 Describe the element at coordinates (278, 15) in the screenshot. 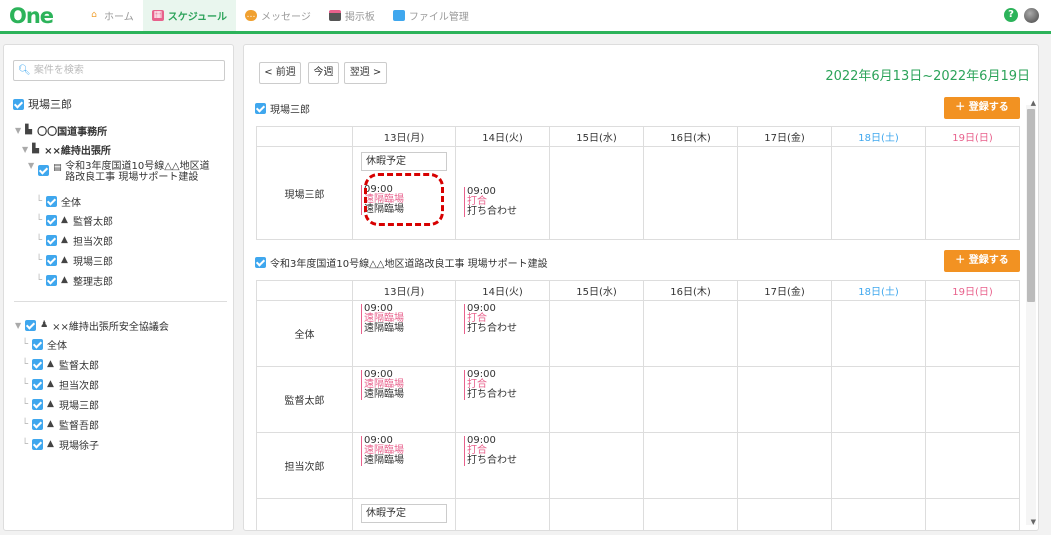

I see `nav-message: … メッセージ` at that location.